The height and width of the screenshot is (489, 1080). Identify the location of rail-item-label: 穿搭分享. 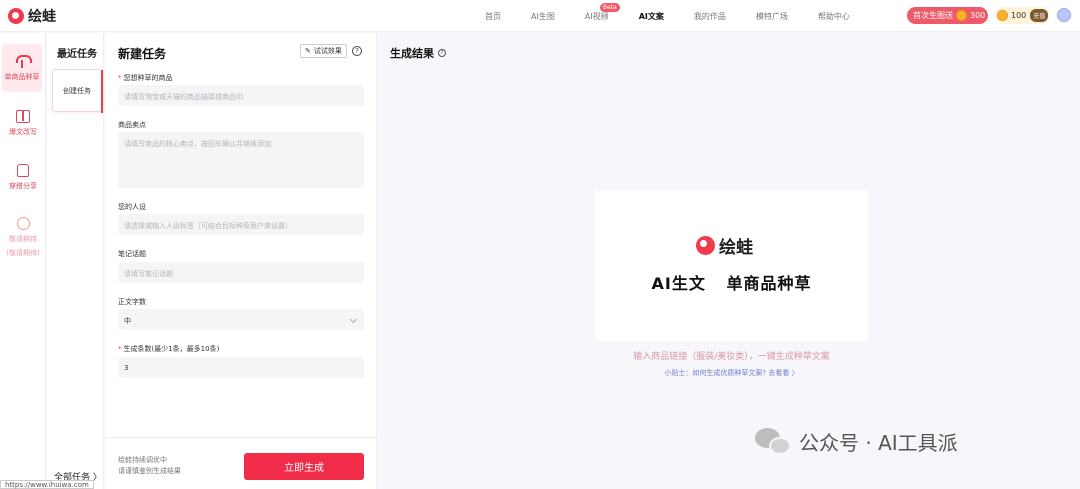
(23, 185).